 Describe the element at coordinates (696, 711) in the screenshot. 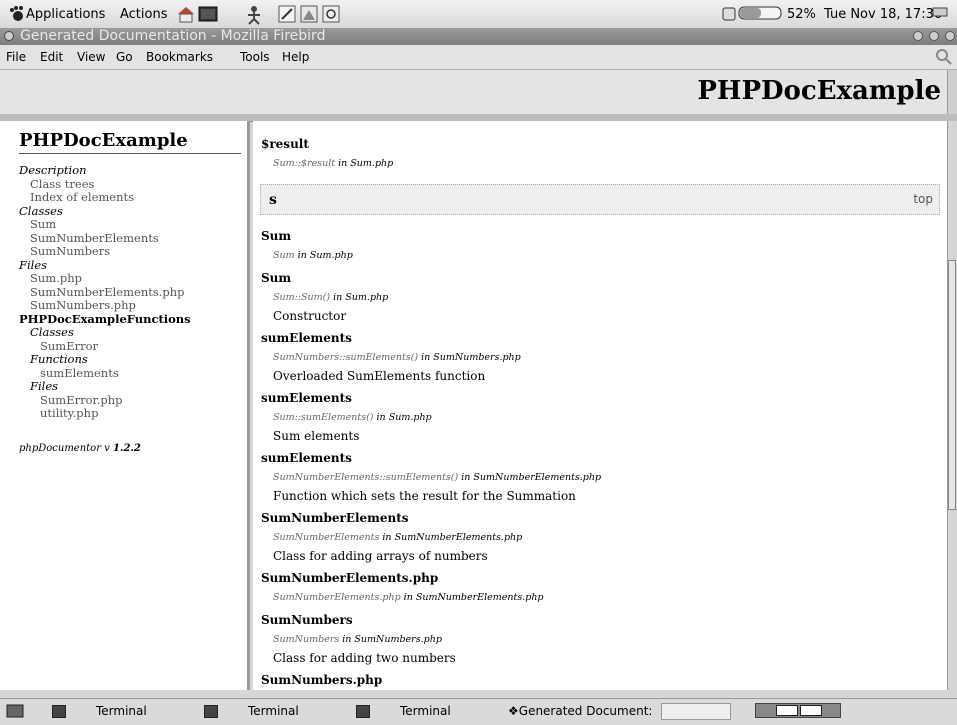

I see `system-monitor` at that location.